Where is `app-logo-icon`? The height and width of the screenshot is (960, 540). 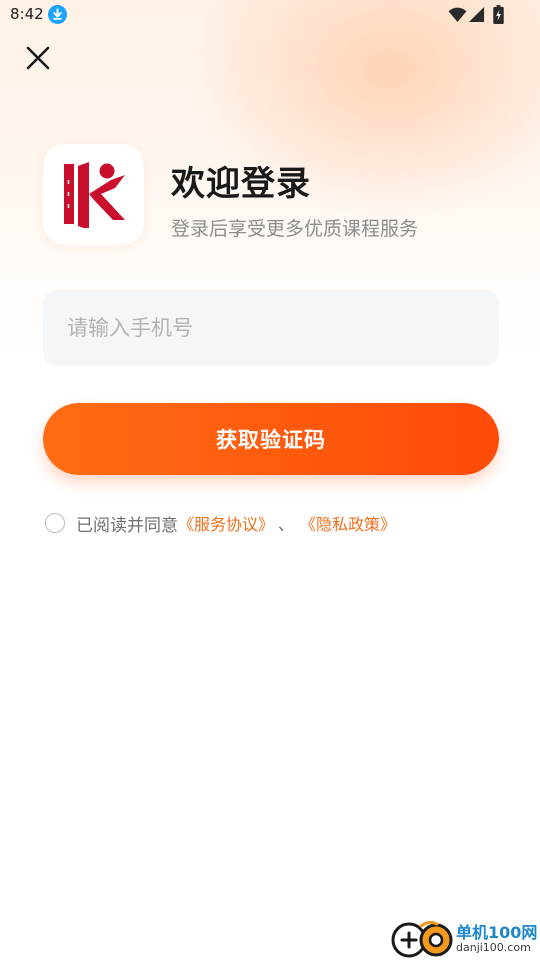
app-logo-icon is located at coordinates (94, 195).